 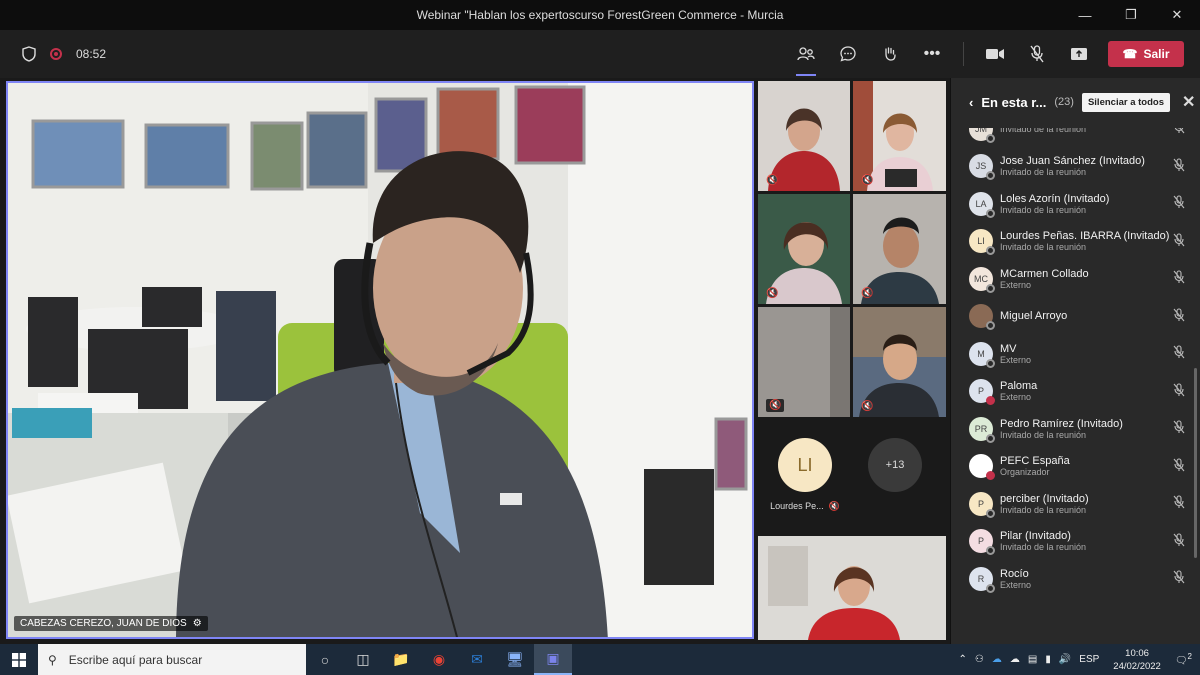 What do you see at coordinates (135, 659) in the screenshot?
I see `search-placeholder: Escribe aquí para buscar` at bounding box center [135, 659].